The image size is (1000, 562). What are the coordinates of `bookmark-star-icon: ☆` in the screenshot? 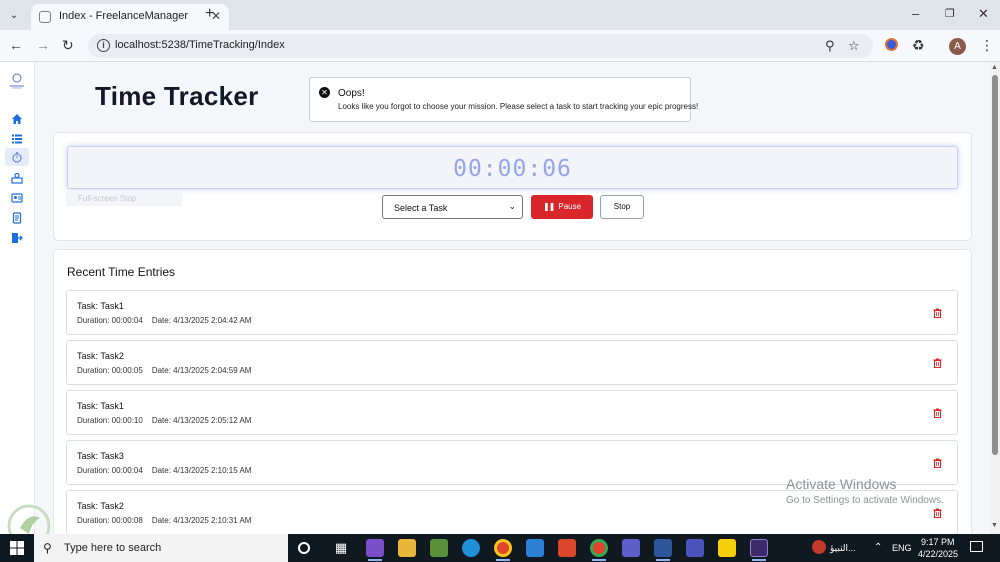 It's located at (854, 46).